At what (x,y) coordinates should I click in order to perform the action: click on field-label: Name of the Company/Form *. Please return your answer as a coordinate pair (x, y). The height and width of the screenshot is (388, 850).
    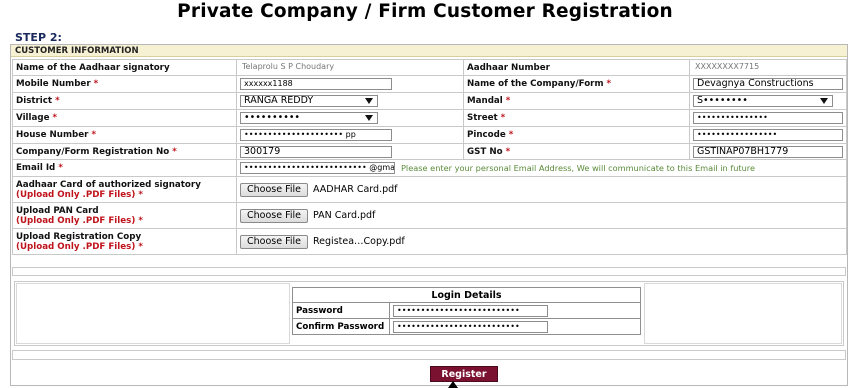
    Looking at the image, I should click on (576, 84).